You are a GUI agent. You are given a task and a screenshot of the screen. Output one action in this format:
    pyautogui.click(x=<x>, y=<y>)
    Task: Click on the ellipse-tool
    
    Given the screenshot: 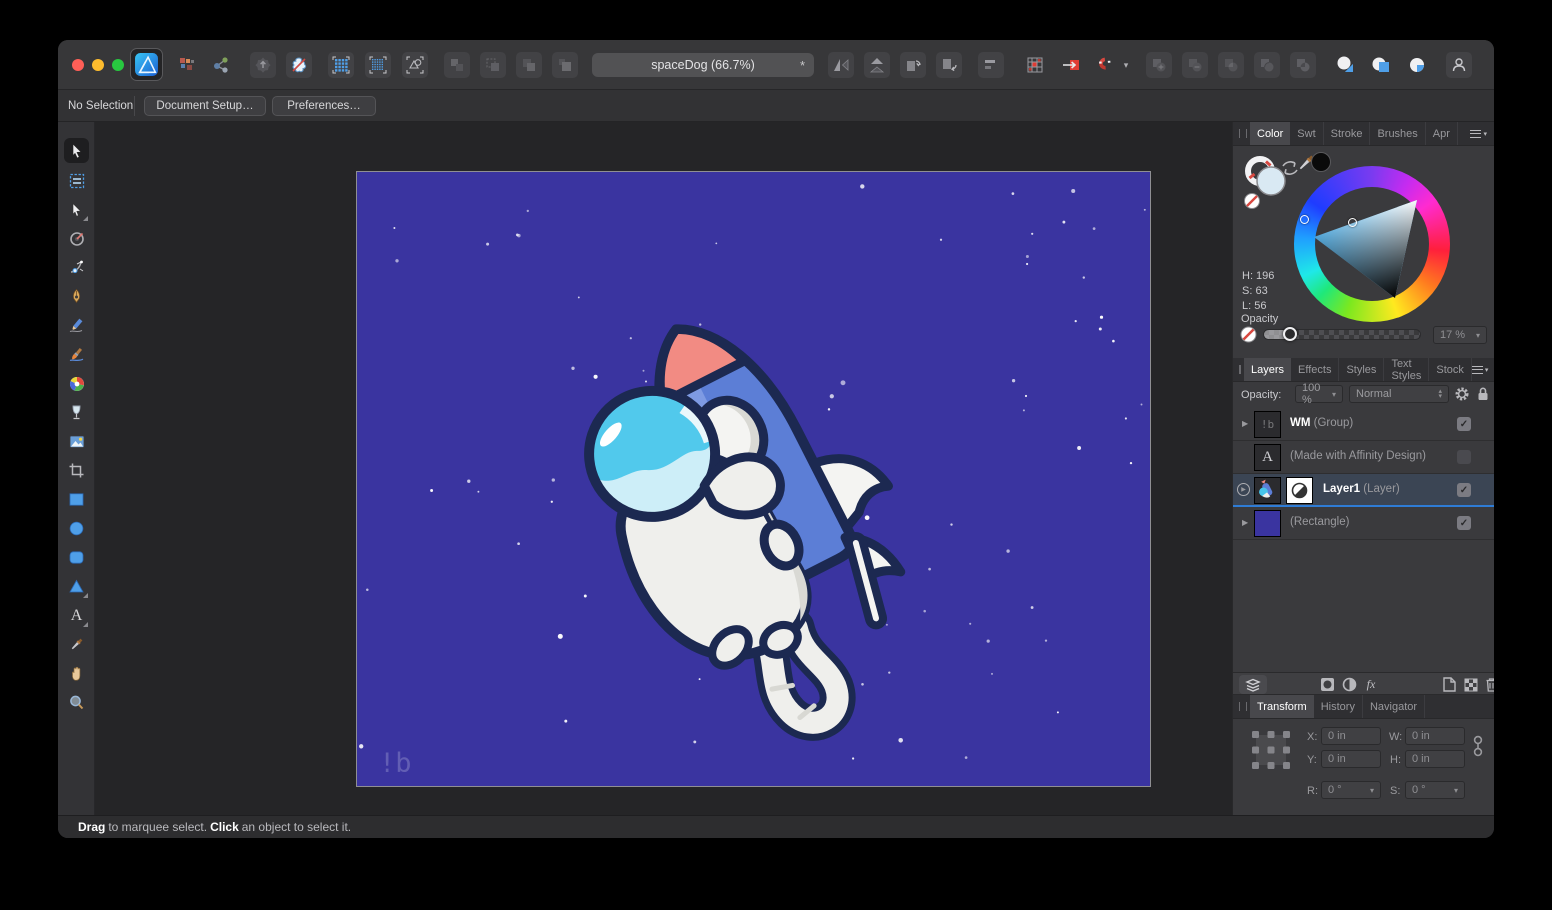 What is the action you would take?
    pyautogui.click(x=76, y=528)
    